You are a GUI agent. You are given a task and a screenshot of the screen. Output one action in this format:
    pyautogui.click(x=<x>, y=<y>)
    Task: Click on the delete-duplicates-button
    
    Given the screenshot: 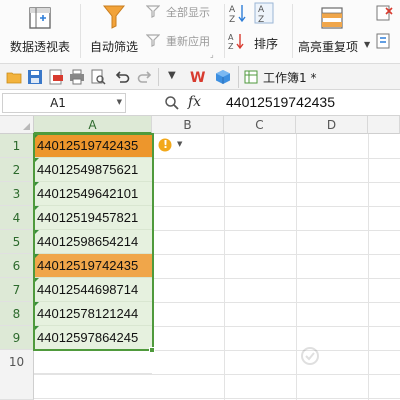 What is the action you would take?
    pyautogui.click(x=387, y=15)
    